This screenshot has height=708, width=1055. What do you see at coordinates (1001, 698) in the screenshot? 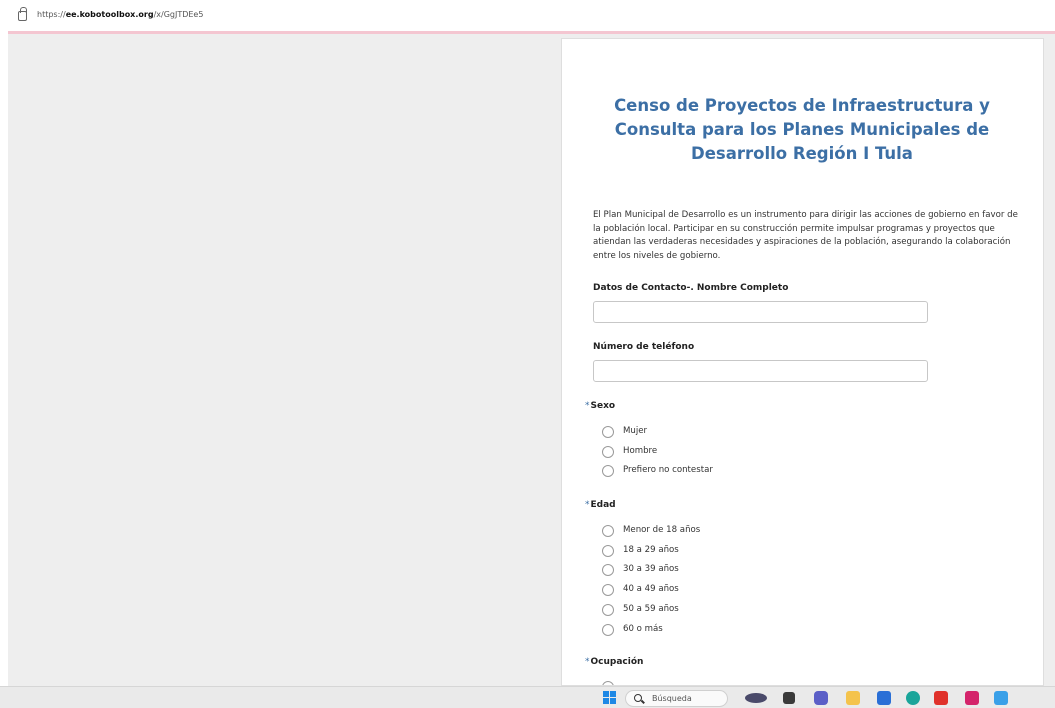
I see `photos-icon` at bounding box center [1001, 698].